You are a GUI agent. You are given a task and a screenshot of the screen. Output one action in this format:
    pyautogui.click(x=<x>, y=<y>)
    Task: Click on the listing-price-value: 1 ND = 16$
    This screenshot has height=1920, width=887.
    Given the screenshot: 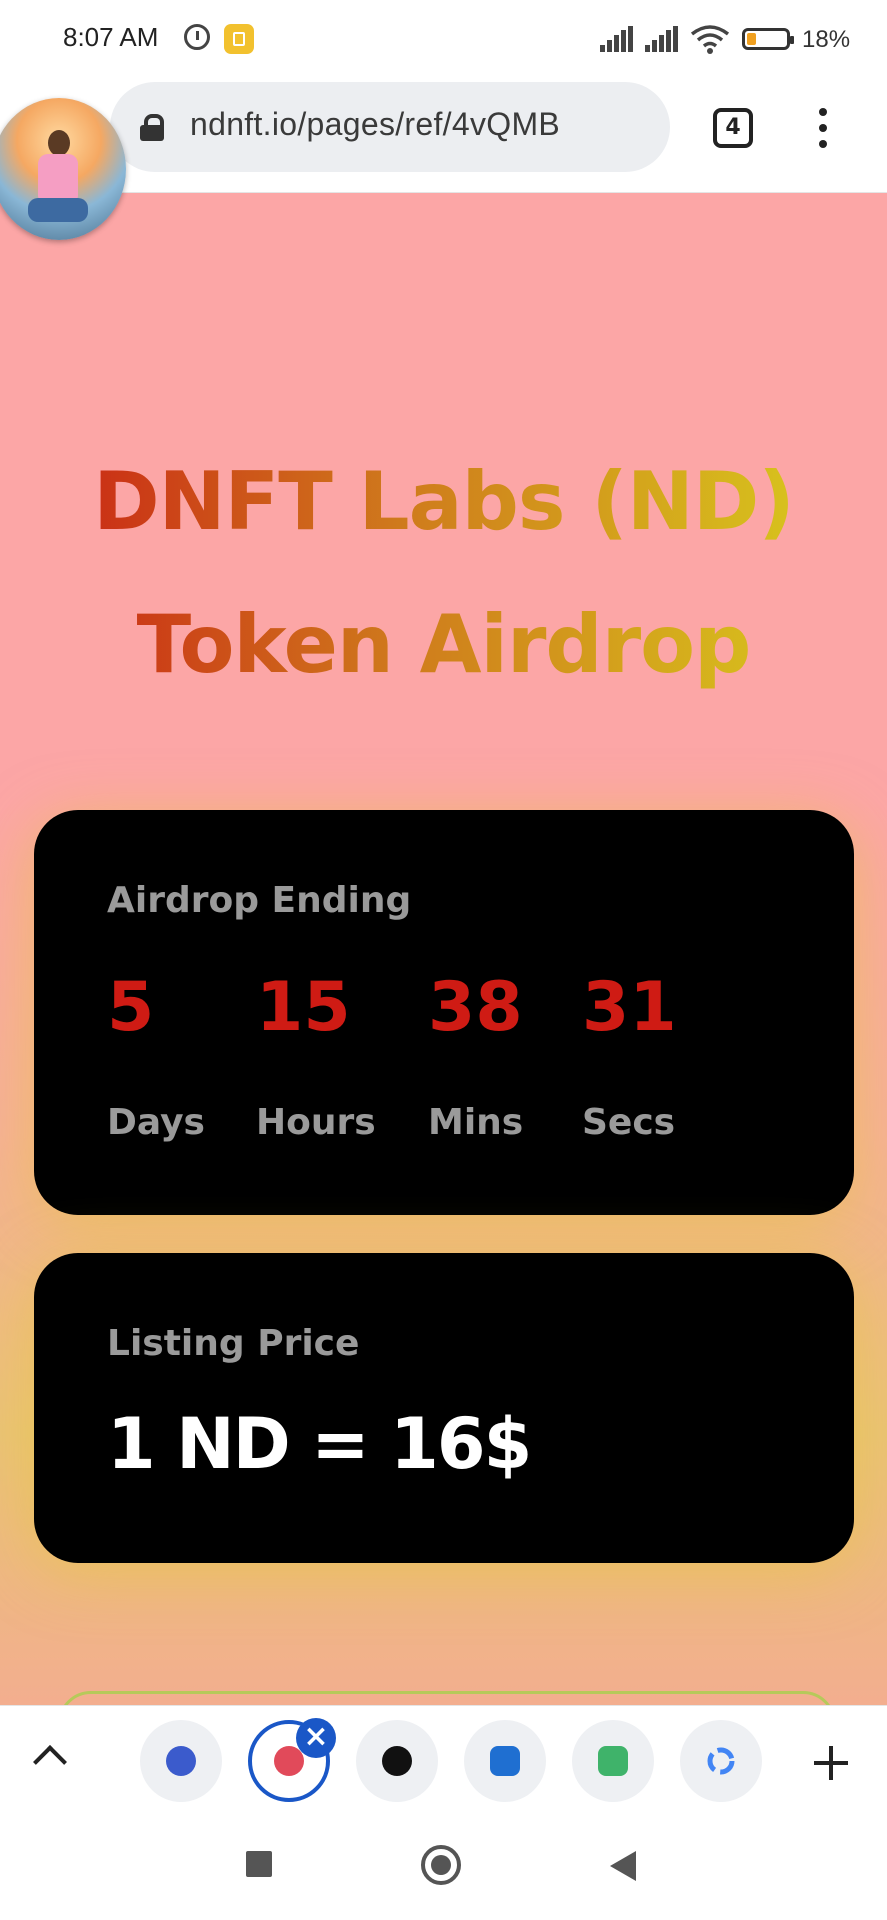 What is the action you would take?
    pyautogui.click(x=319, y=1444)
    